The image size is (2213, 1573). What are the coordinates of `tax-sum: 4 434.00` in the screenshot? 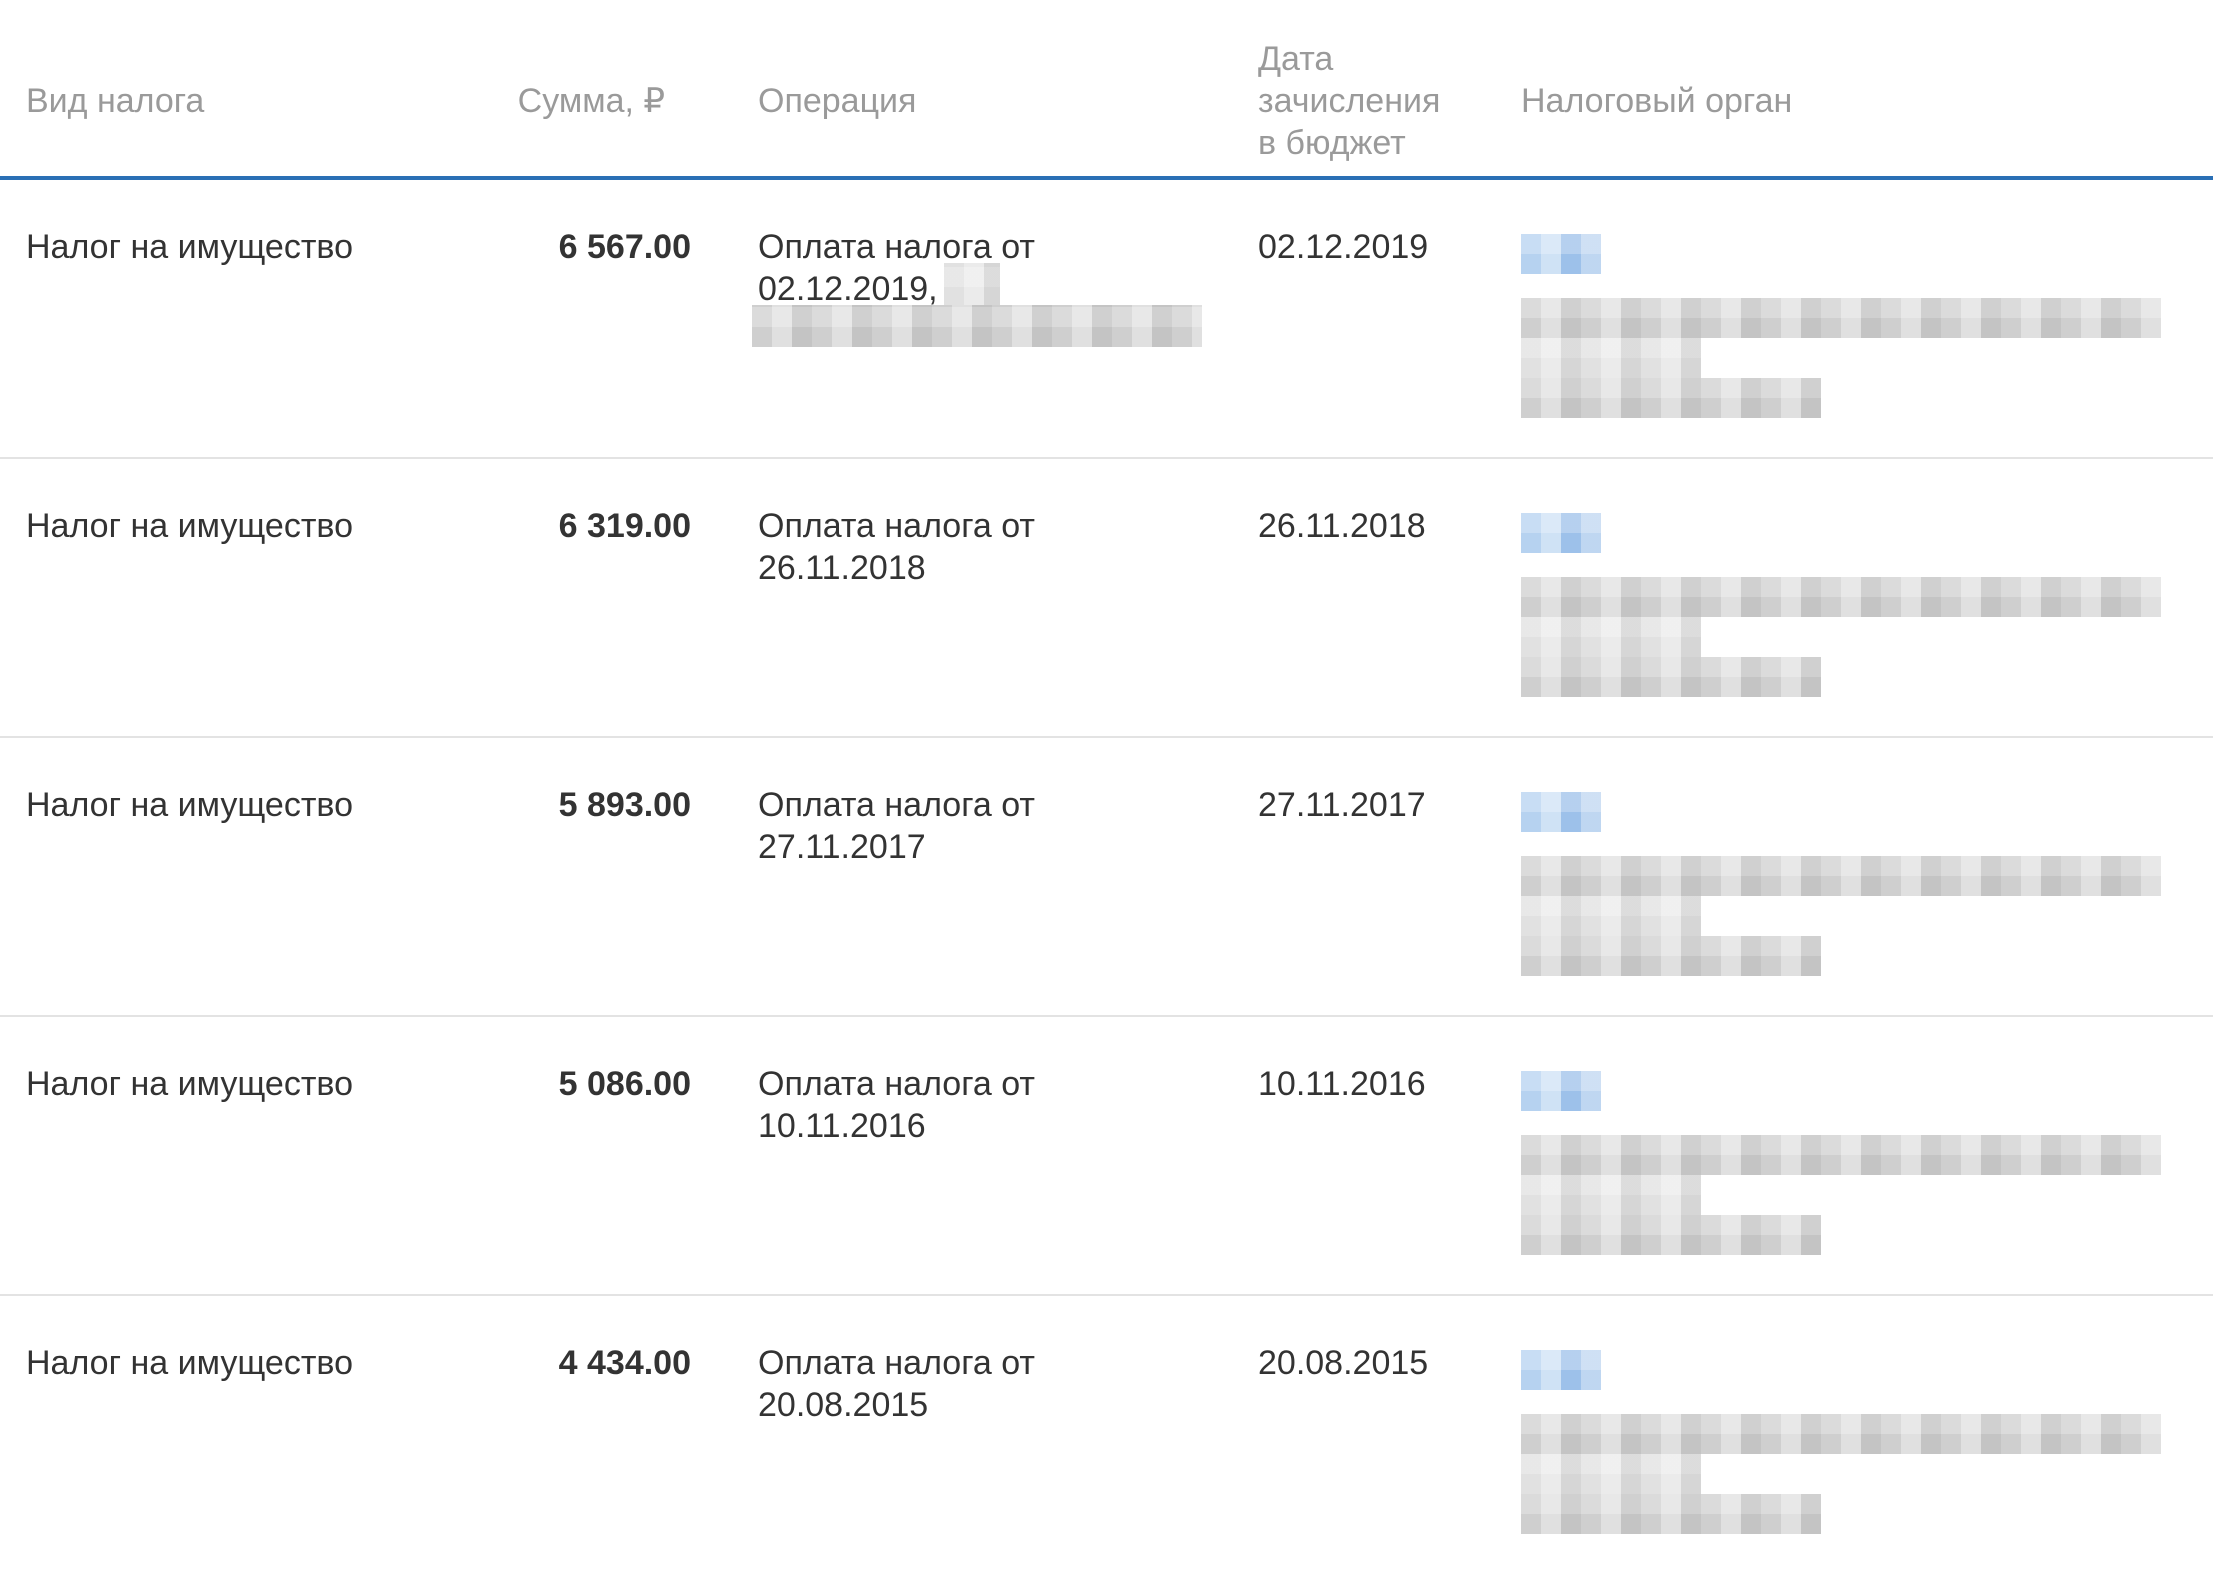 It's located at (624, 1363).